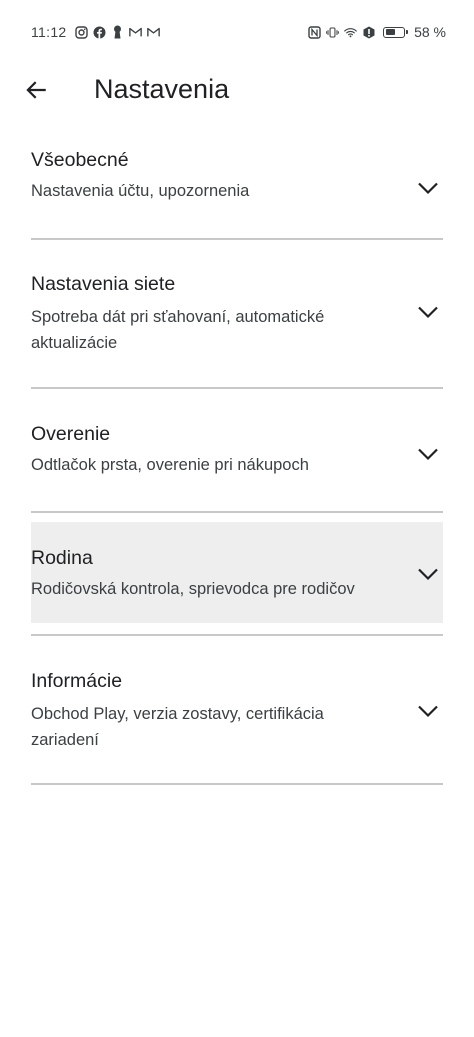 The image size is (474, 1037). What do you see at coordinates (117, 32) in the screenshot?
I see `keyhole-icon` at bounding box center [117, 32].